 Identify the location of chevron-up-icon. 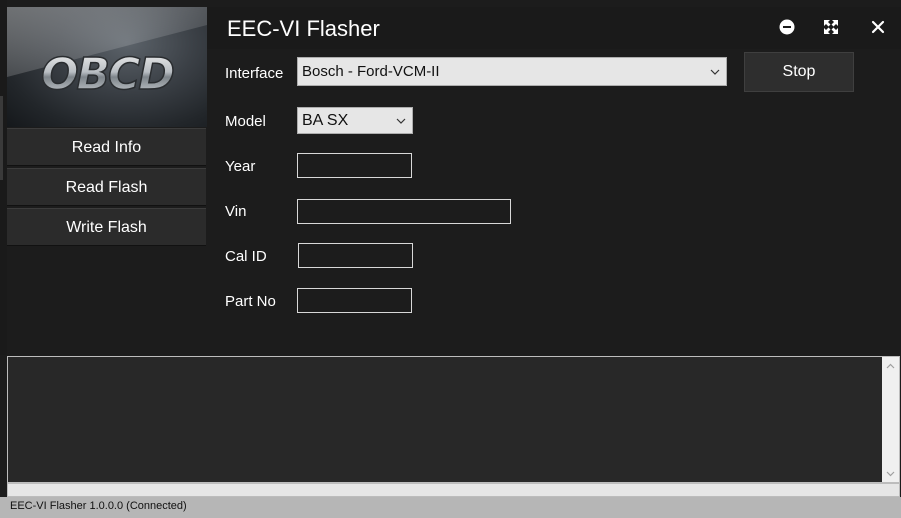
(890, 365).